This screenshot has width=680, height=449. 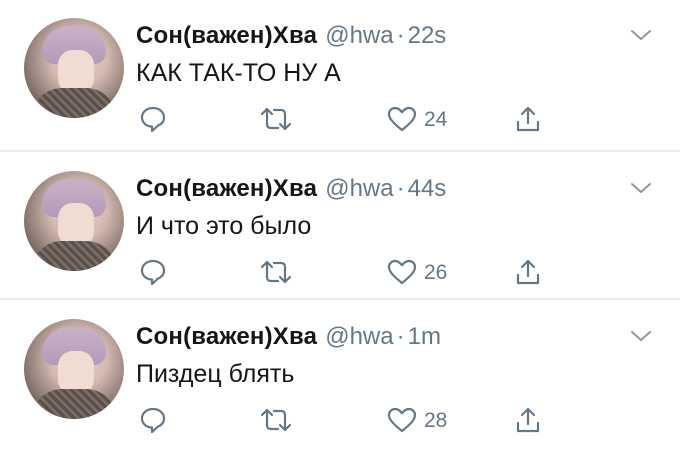 I want to click on timestamp: 22s, so click(x=427, y=35).